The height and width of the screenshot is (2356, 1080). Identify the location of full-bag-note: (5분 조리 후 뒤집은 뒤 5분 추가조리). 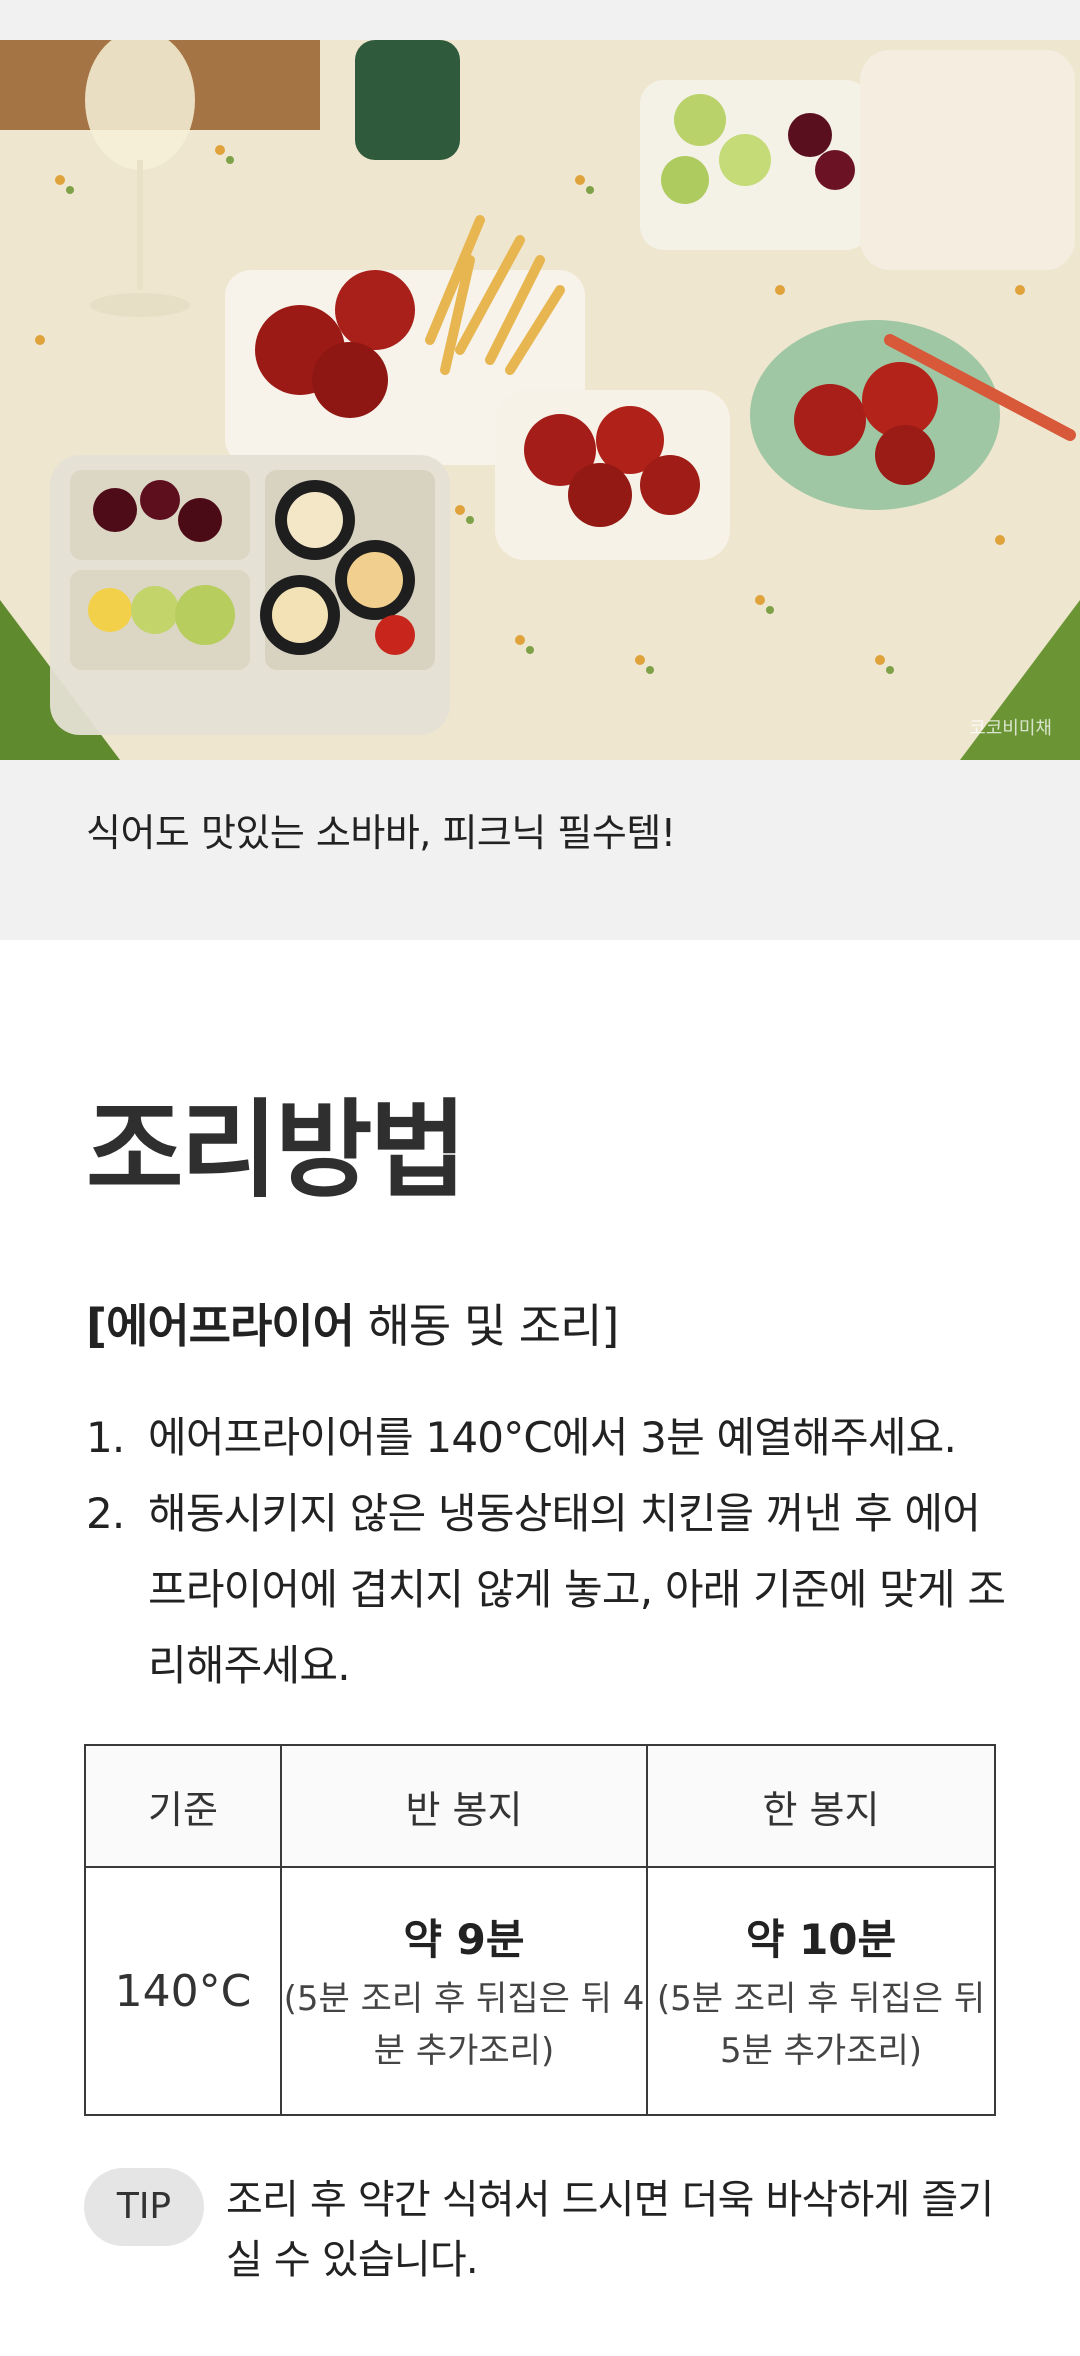
(821, 2024).